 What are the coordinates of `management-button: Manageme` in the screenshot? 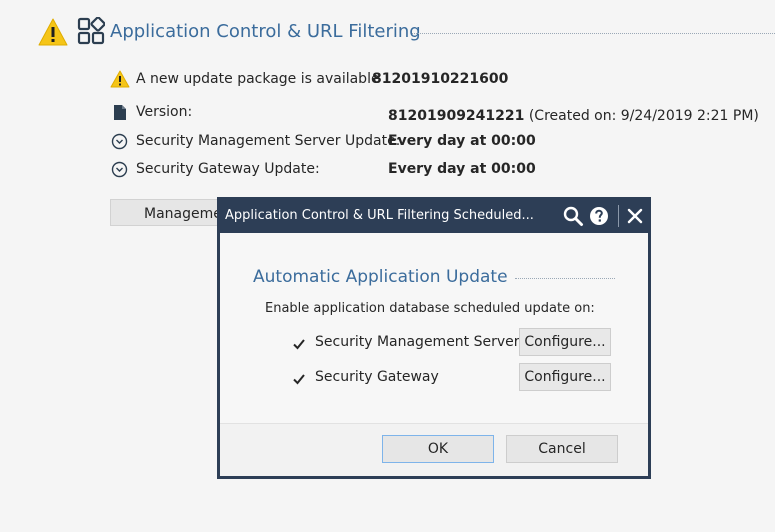 It's located at (167, 212).